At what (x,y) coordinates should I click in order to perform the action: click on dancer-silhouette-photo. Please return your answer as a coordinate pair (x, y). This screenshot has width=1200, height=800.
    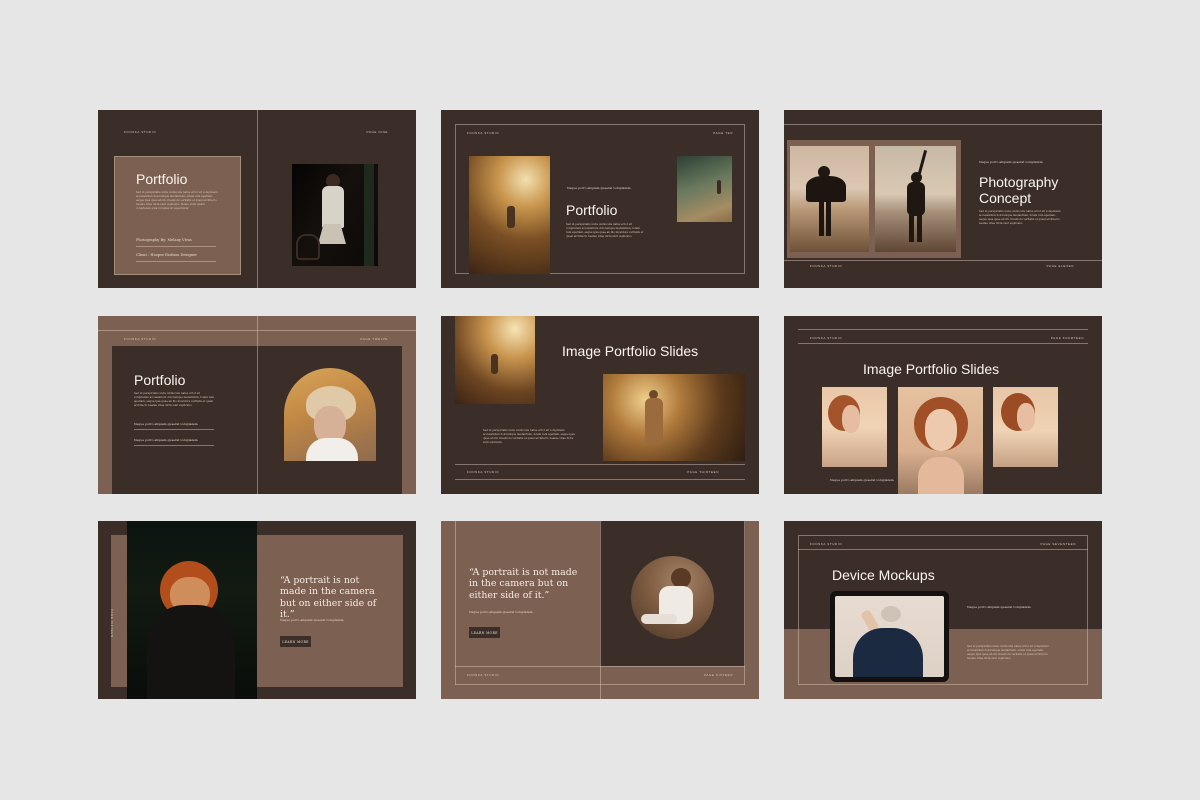
    Looking at the image, I should click on (915, 199).